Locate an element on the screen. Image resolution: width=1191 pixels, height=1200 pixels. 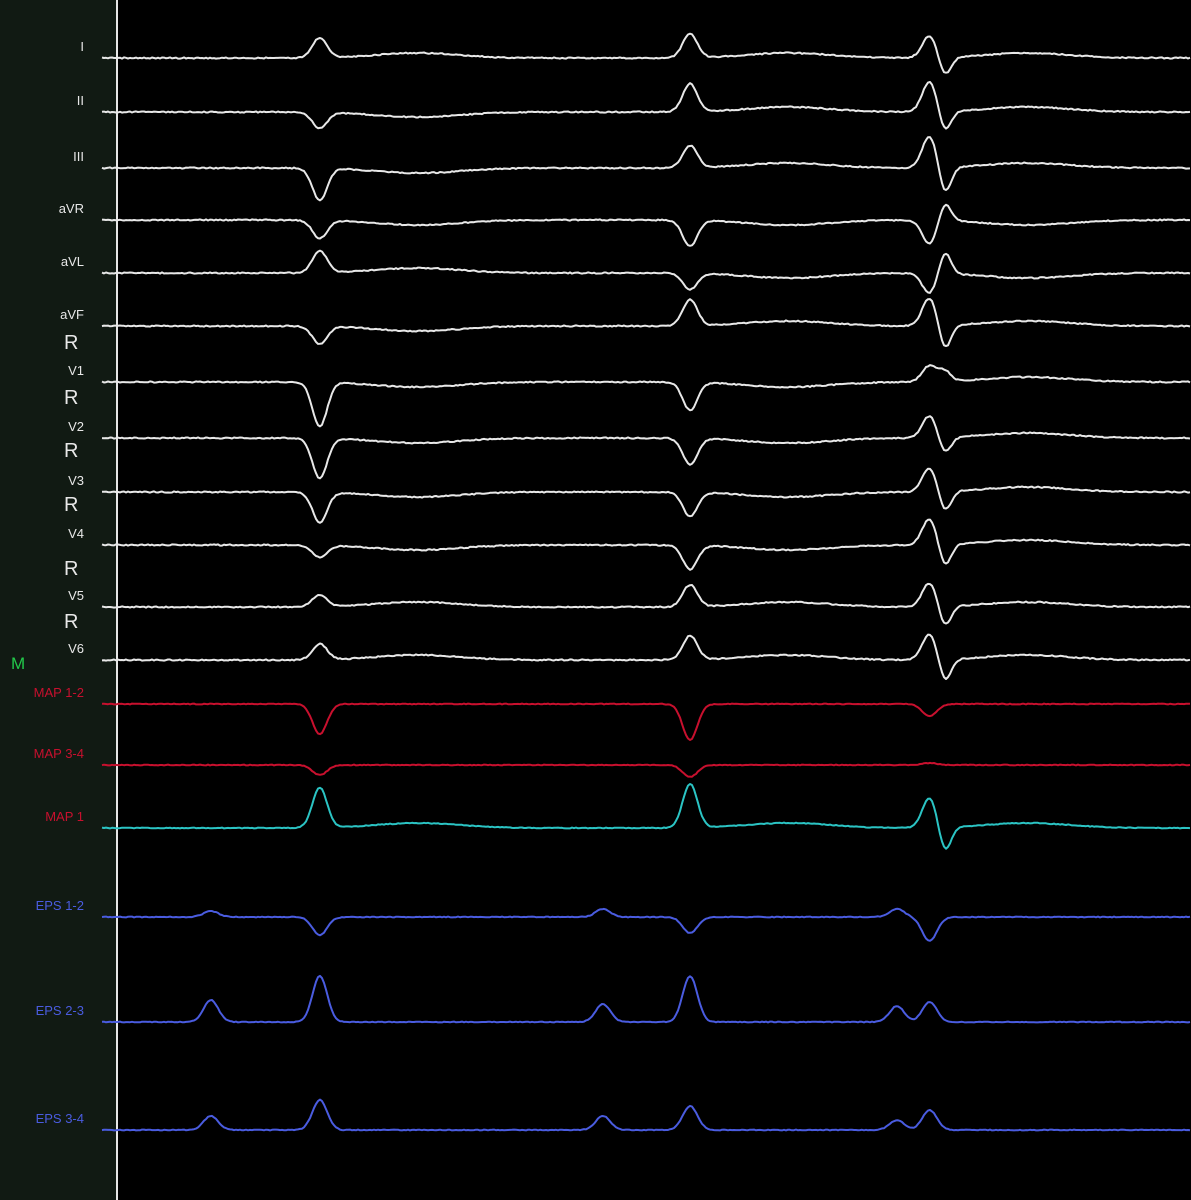
trace-iii is located at coordinates (646, 169).